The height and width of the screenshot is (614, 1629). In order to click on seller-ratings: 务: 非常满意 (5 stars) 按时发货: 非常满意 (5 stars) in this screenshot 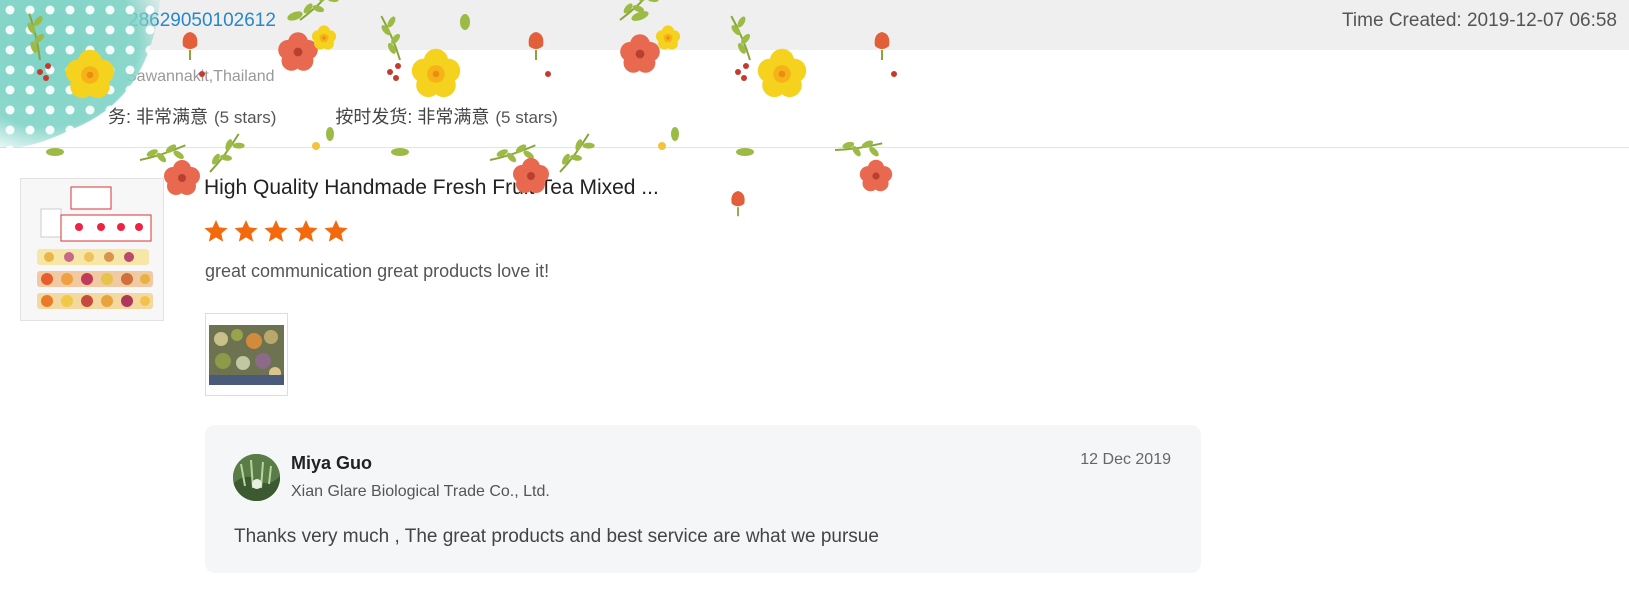, I will do `click(360, 116)`.